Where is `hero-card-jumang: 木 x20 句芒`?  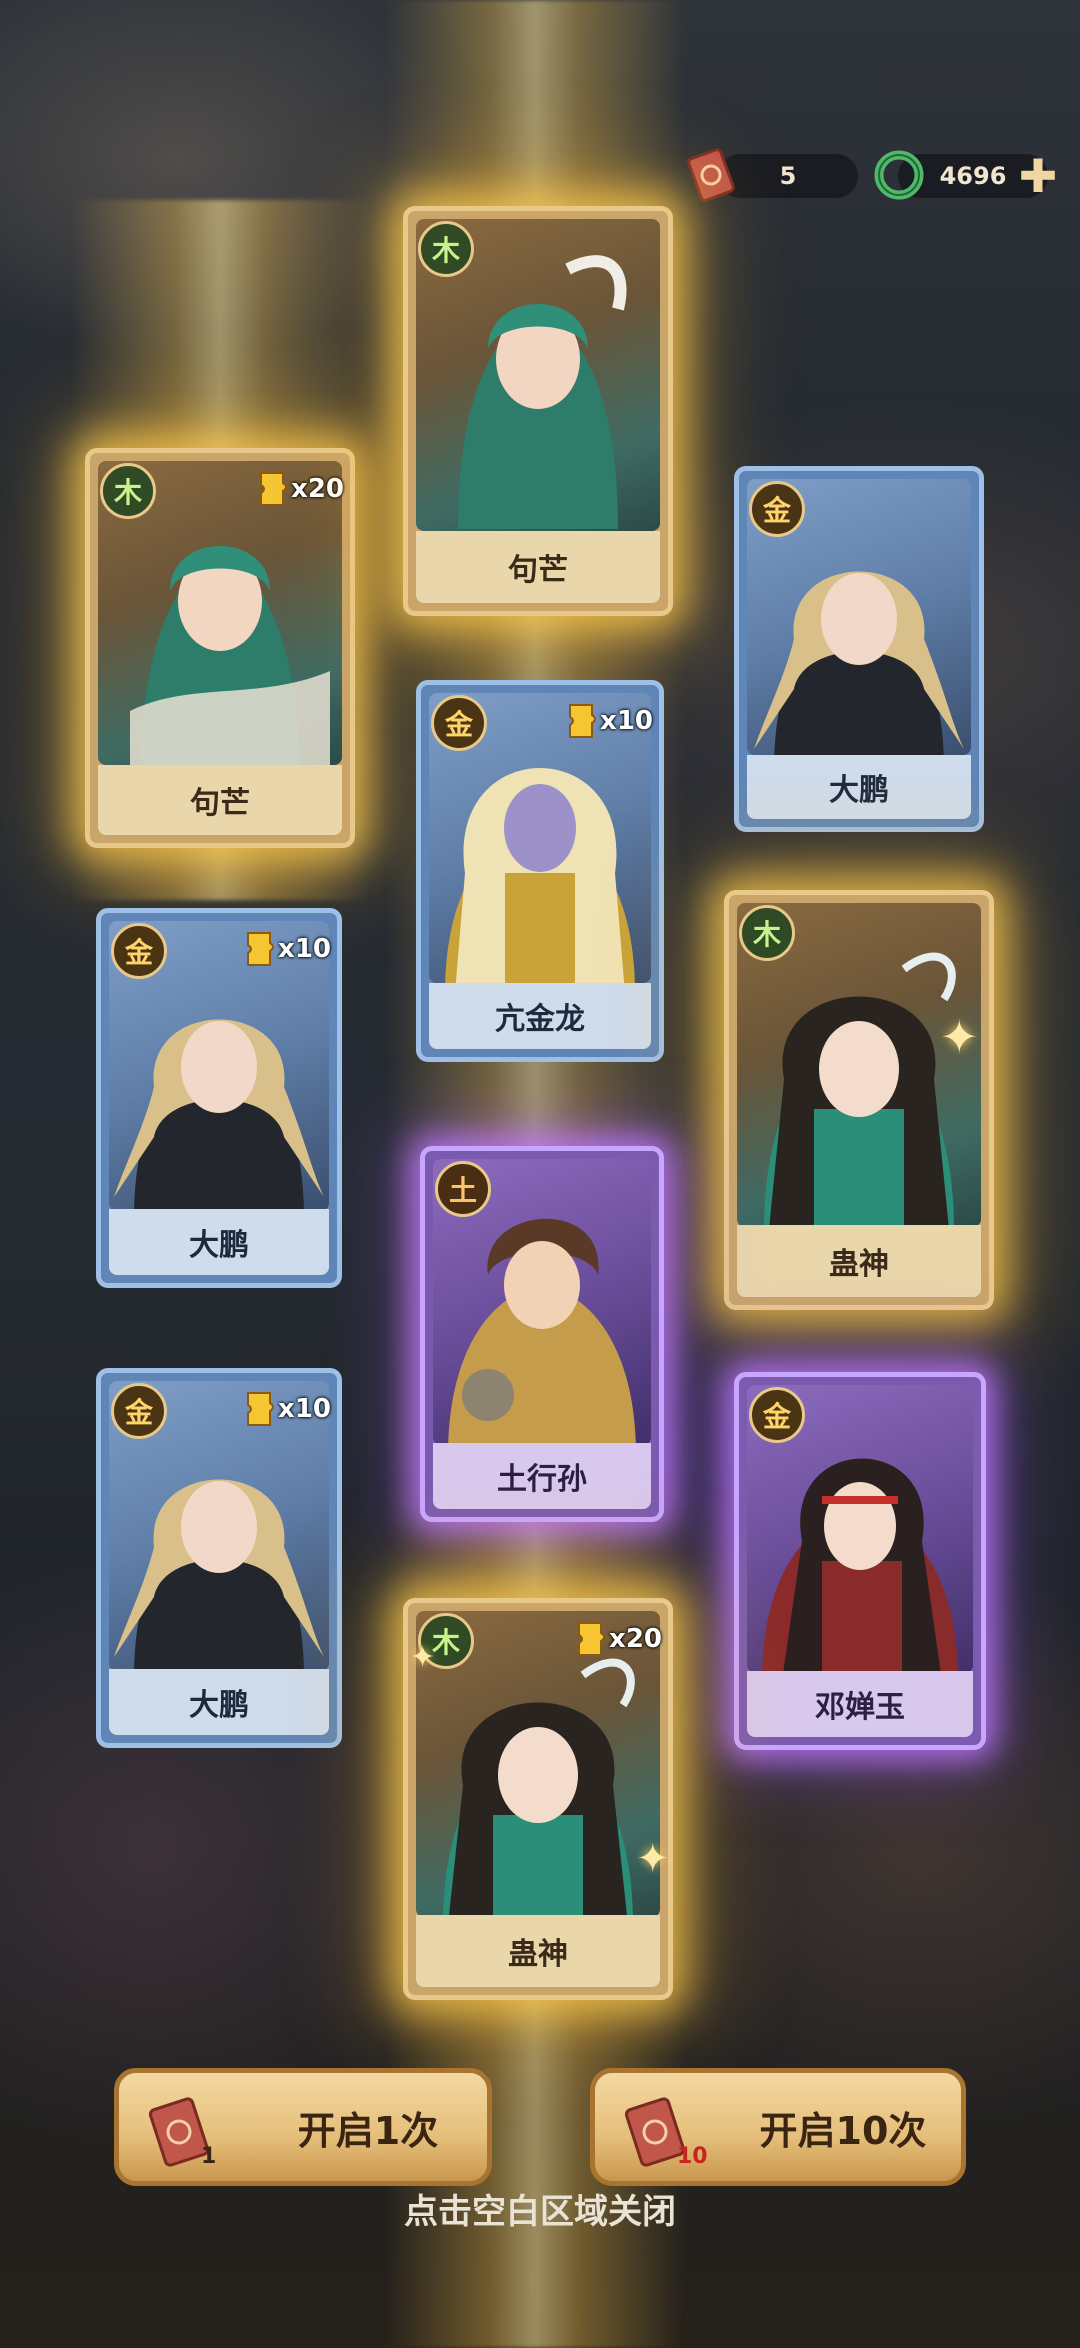
hero-card-jumang: 木 x20 句芒 is located at coordinates (220, 648).